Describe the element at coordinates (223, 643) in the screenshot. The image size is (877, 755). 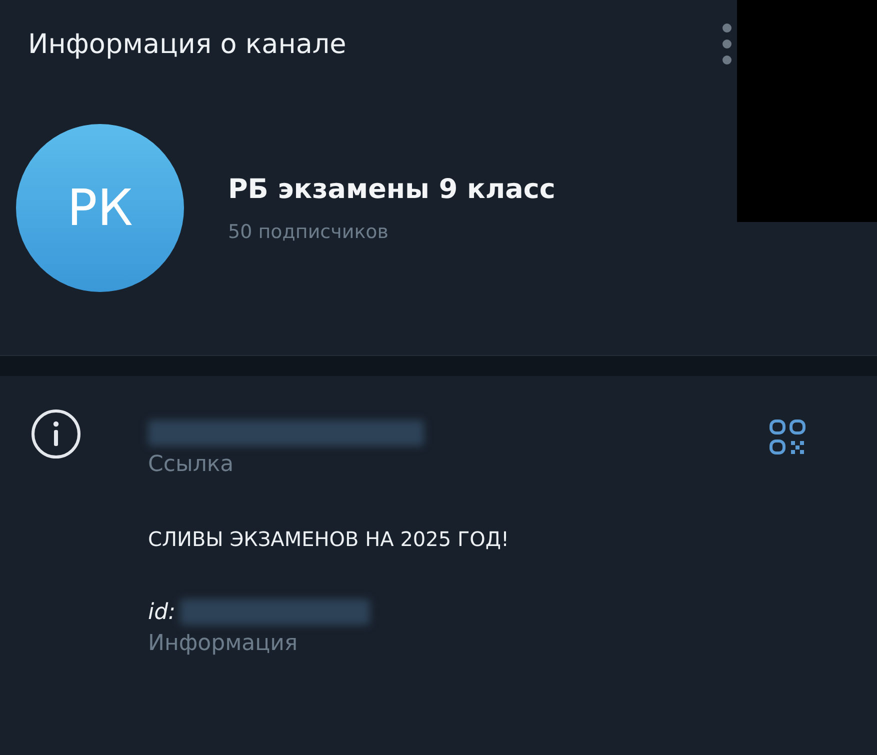
I see `info-label: Информация` at that location.